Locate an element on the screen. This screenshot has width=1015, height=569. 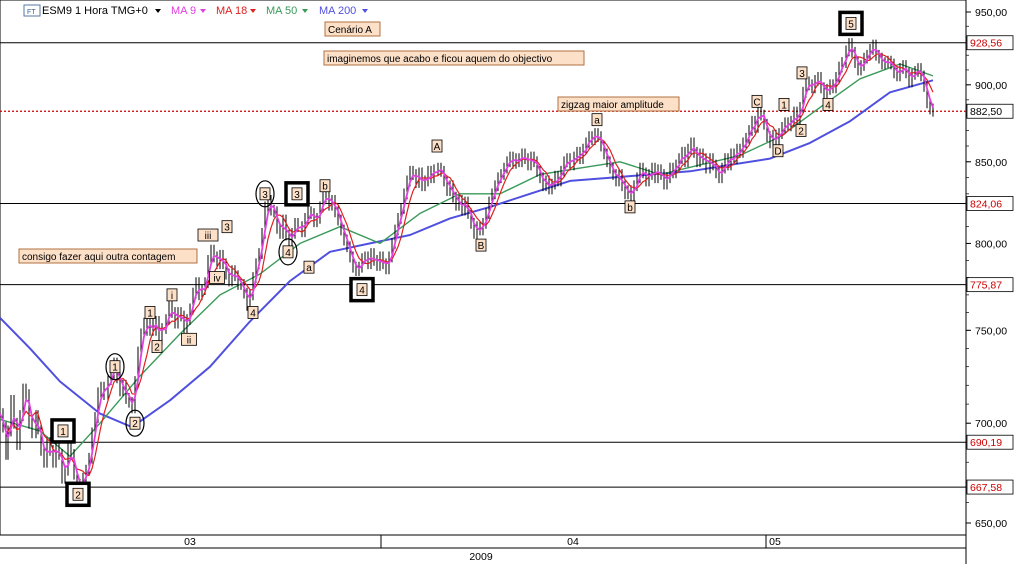
wave-label: C is located at coordinates (757, 101).